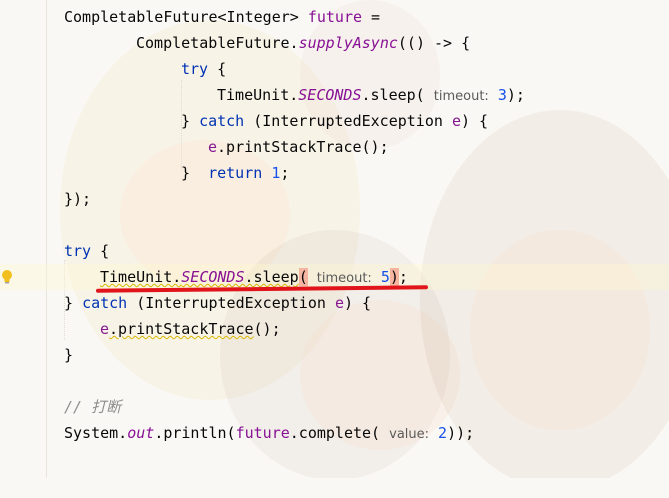 This screenshot has width=669, height=498. I want to click on matched-paren-open: (, so click(303, 277).